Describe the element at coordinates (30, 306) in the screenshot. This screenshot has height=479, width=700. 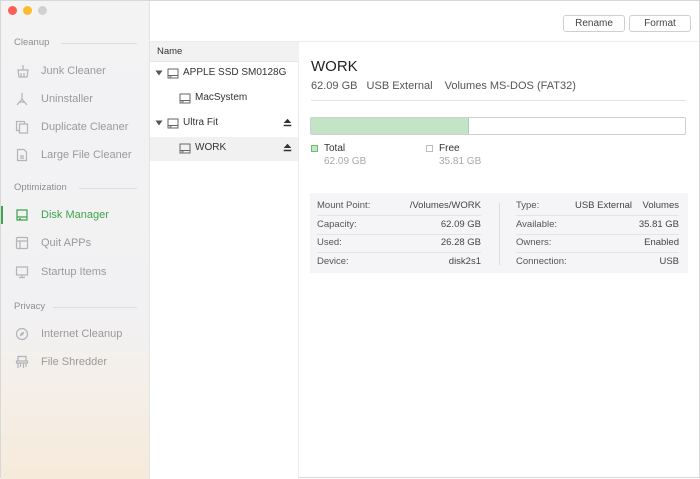
I see `section-label-privacy: Privacy` at that location.